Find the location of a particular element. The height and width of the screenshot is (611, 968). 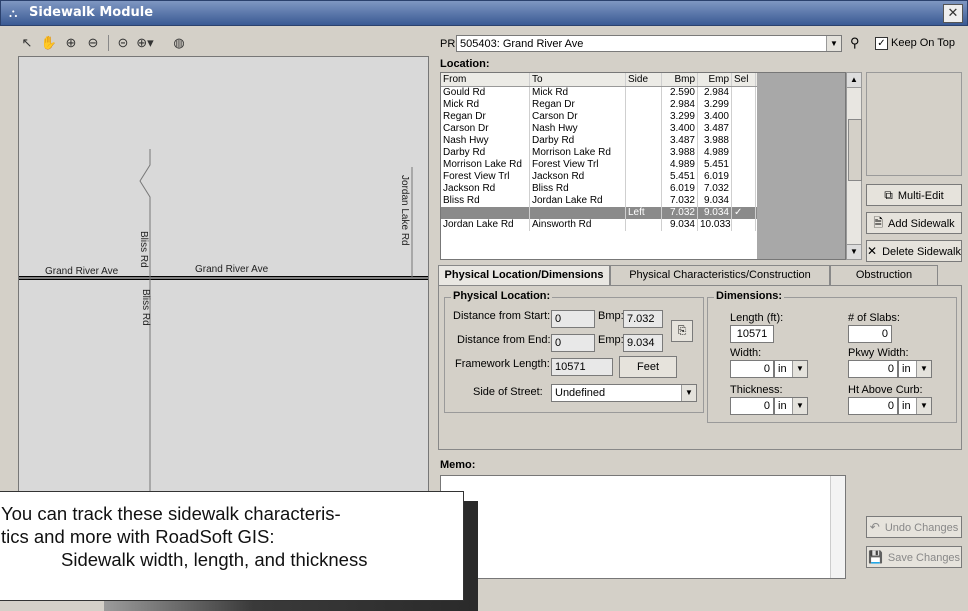

pr-select: 505403: Grand River Ave ▼ is located at coordinates (649, 43).